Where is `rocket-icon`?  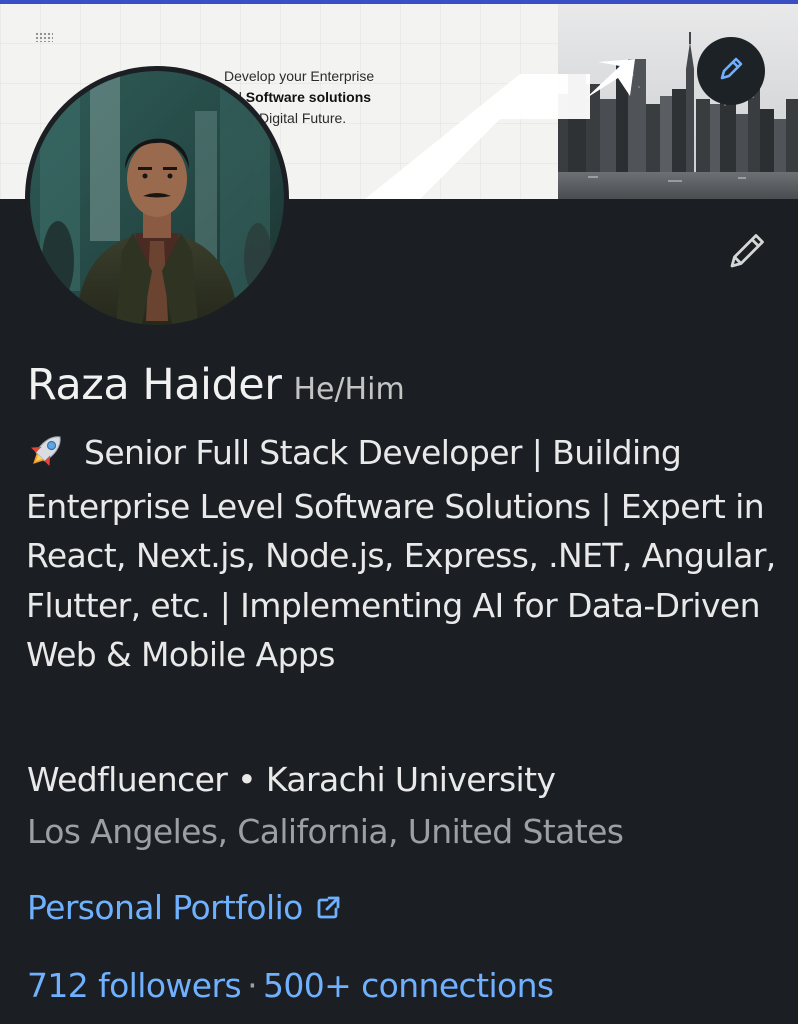
rocket-icon is located at coordinates (48, 456).